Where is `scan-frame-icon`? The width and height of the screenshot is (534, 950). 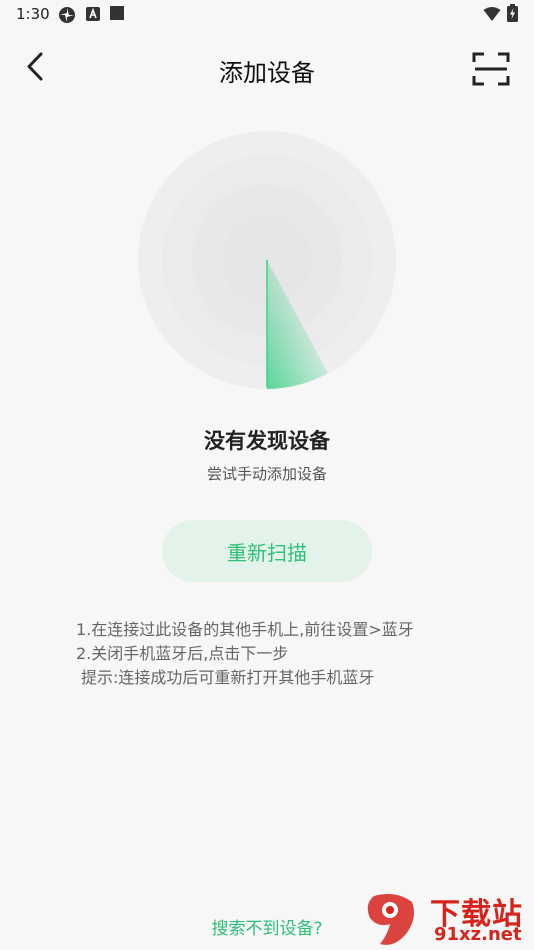 scan-frame-icon is located at coordinates (491, 69).